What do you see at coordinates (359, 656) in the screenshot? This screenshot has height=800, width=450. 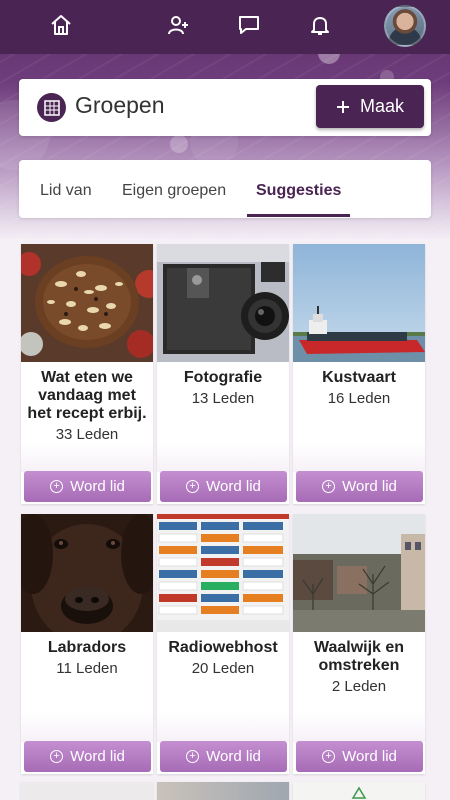 I see `group-name: Waalwijk en omstreken` at bounding box center [359, 656].